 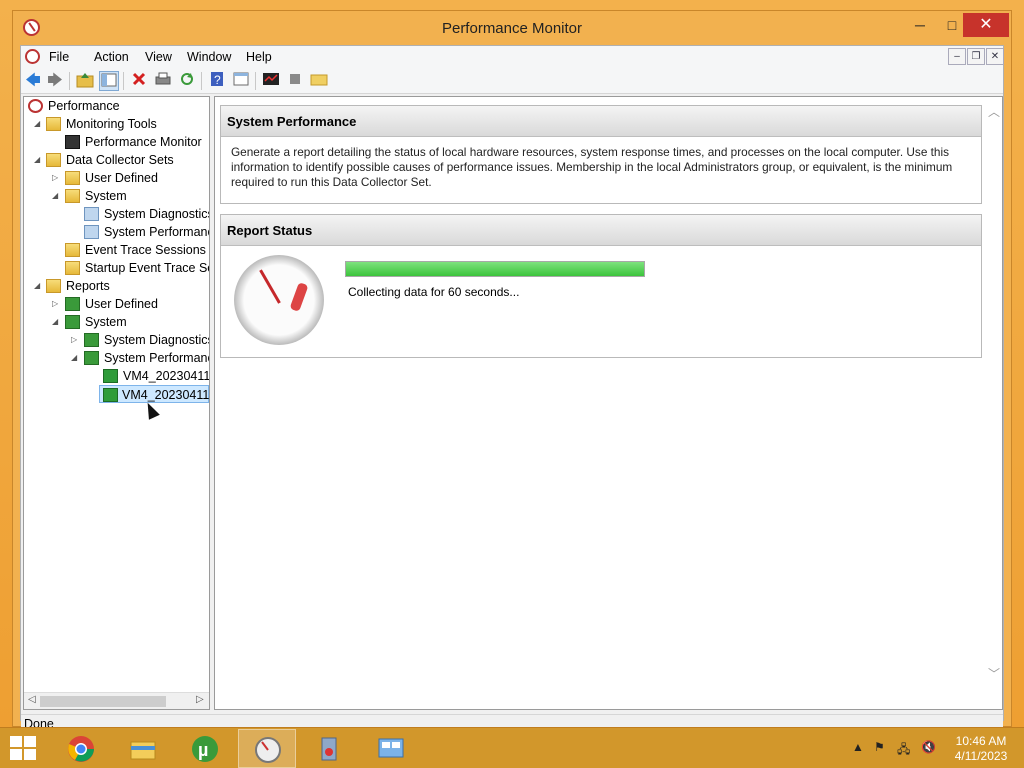 What do you see at coordinates (209, 57) in the screenshot?
I see `menu-window: Window` at bounding box center [209, 57].